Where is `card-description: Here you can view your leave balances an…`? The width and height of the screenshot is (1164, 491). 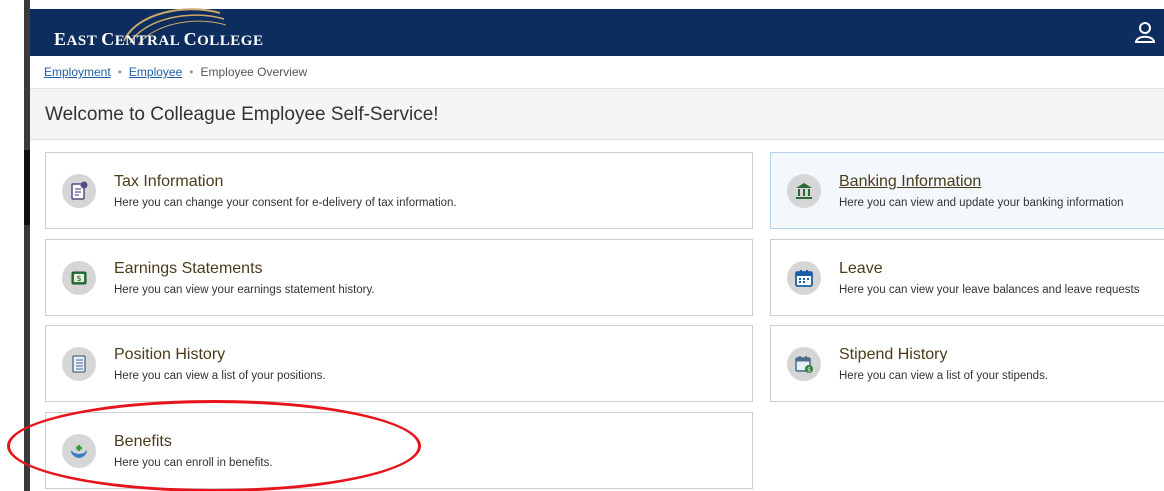 card-description: Here you can view your leave balances an… is located at coordinates (989, 290).